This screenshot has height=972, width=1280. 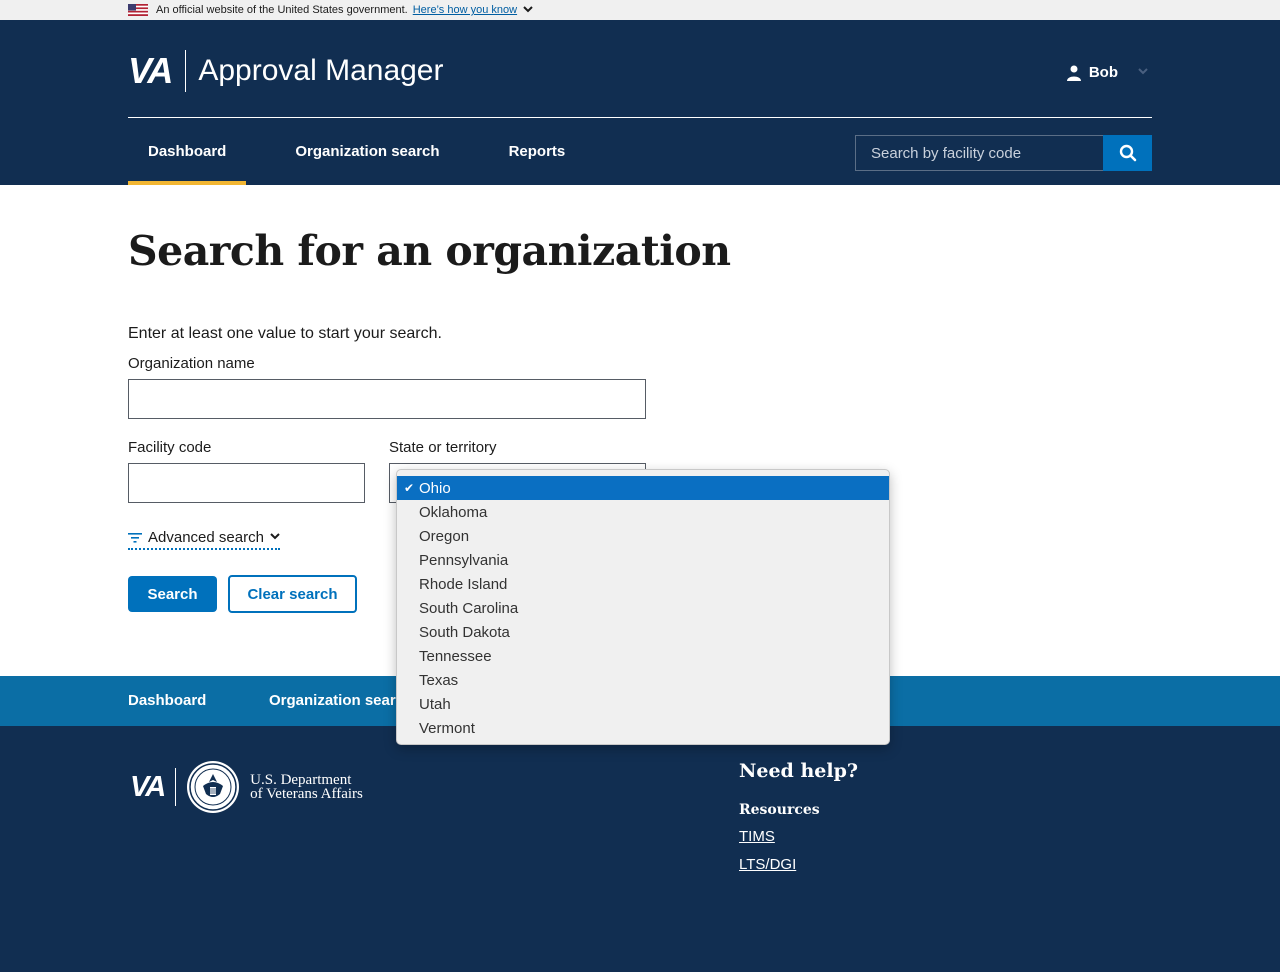 I want to click on footer-va-logo: VA, so click(x=148, y=786).